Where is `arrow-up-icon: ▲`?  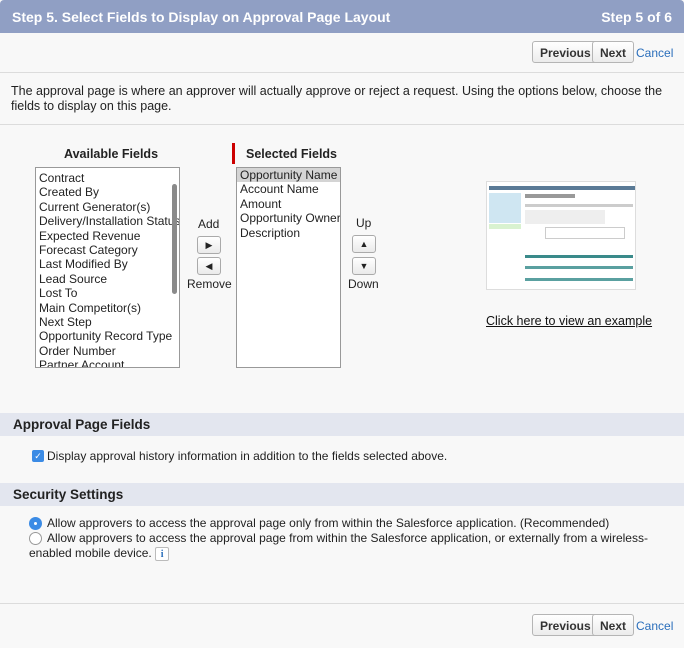 arrow-up-icon: ▲ is located at coordinates (364, 244).